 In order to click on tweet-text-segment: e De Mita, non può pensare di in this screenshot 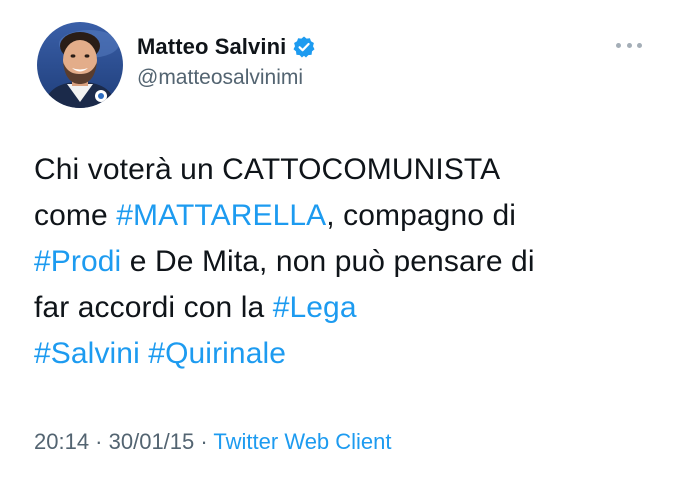, I will do `click(328, 261)`.